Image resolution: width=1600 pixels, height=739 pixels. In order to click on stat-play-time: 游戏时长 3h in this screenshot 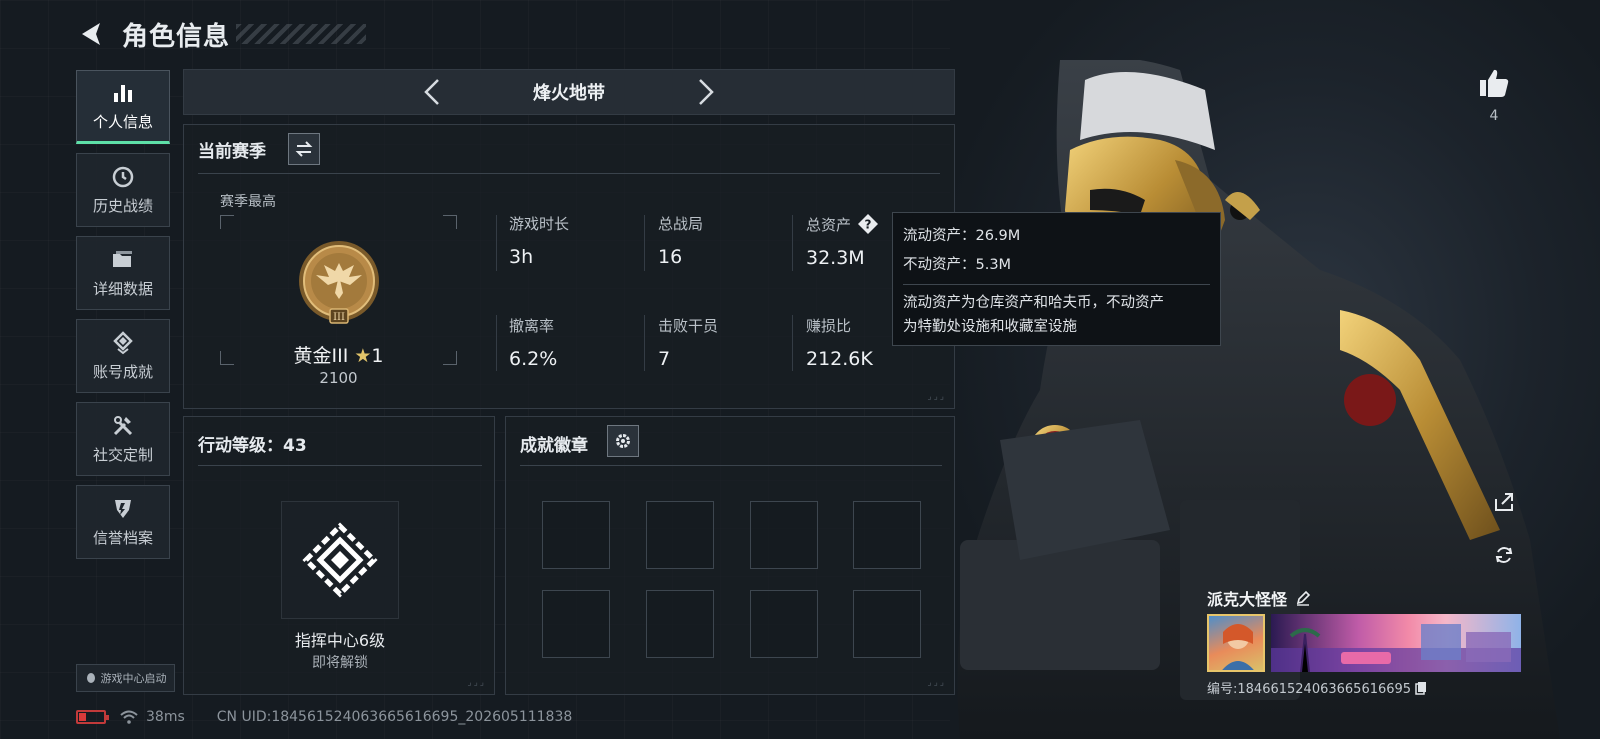, I will do `click(579, 240)`.